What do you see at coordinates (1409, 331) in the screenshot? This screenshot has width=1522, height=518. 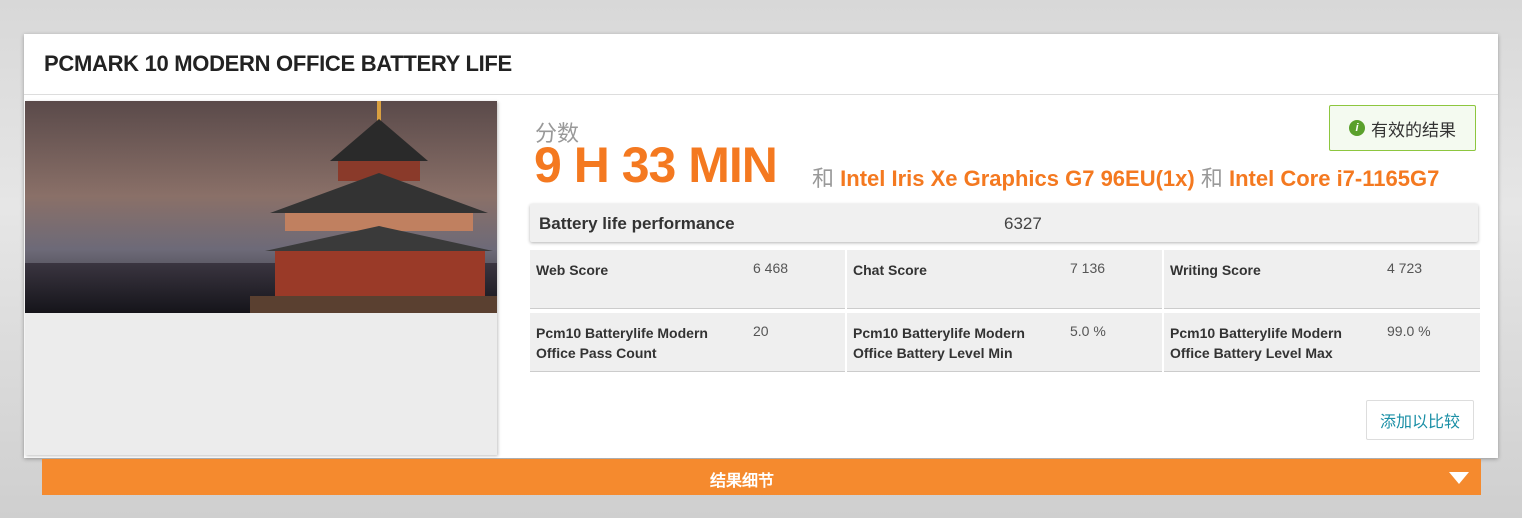 I see `subscore-value: 99.0 %` at bounding box center [1409, 331].